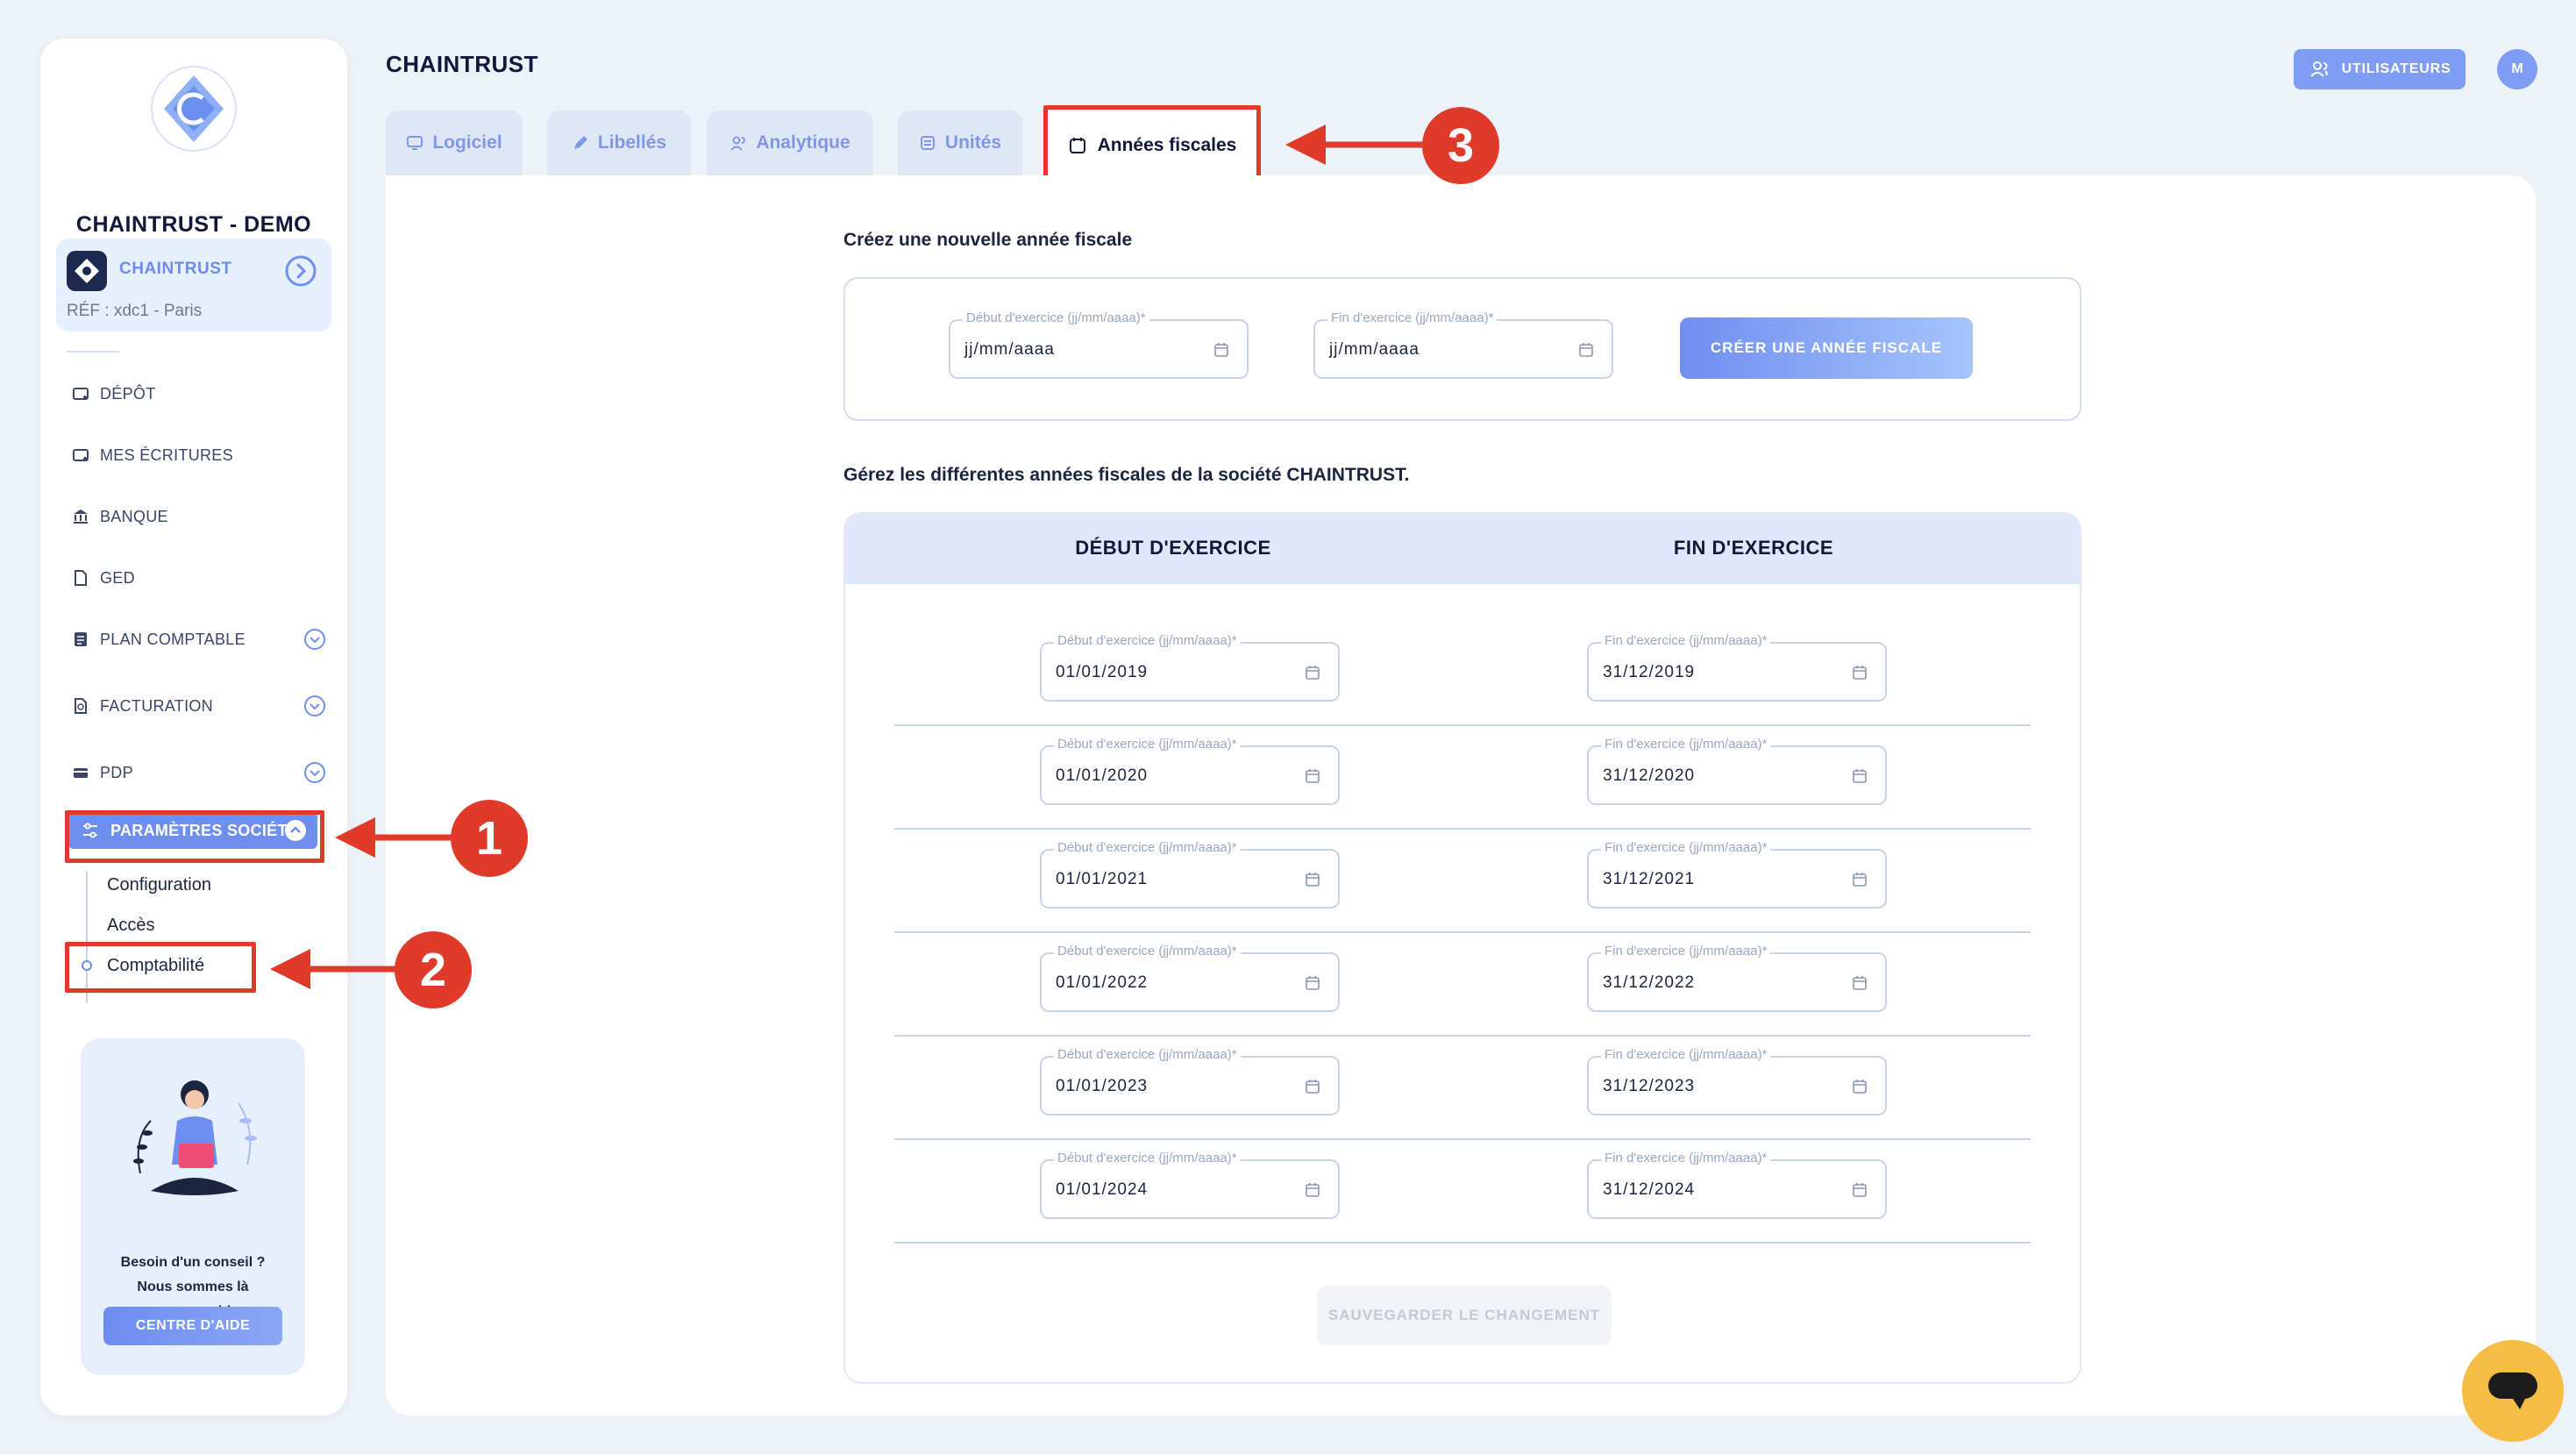 The height and width of the screenshot is (1454, 2576). What do you see at coordinates (81, 455) in the screenshot?
I see `entries-icon` at bounding box center [81, 455].